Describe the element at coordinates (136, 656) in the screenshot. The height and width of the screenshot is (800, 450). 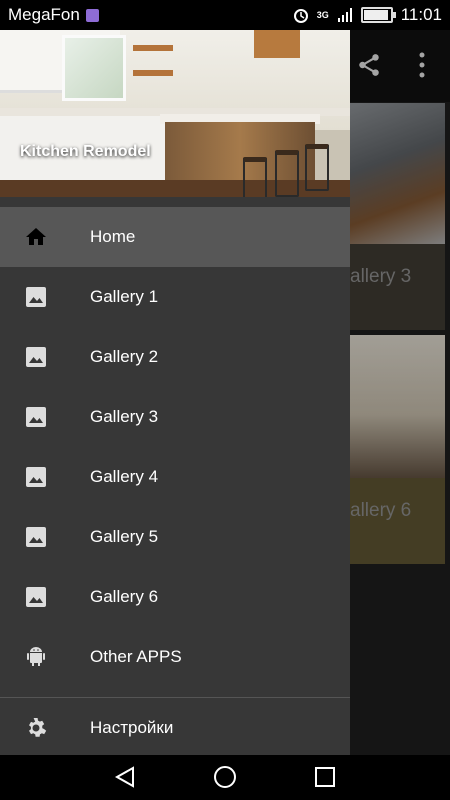
I see `drawer-item-label: Other APPS` at that location.